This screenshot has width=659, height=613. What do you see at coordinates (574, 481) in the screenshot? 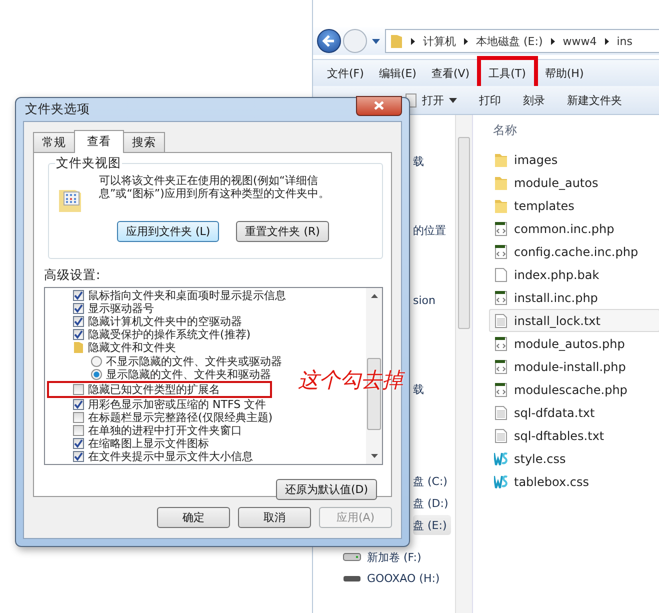
I see `file-row: tablebox.css` at bounding box center [574, 481].